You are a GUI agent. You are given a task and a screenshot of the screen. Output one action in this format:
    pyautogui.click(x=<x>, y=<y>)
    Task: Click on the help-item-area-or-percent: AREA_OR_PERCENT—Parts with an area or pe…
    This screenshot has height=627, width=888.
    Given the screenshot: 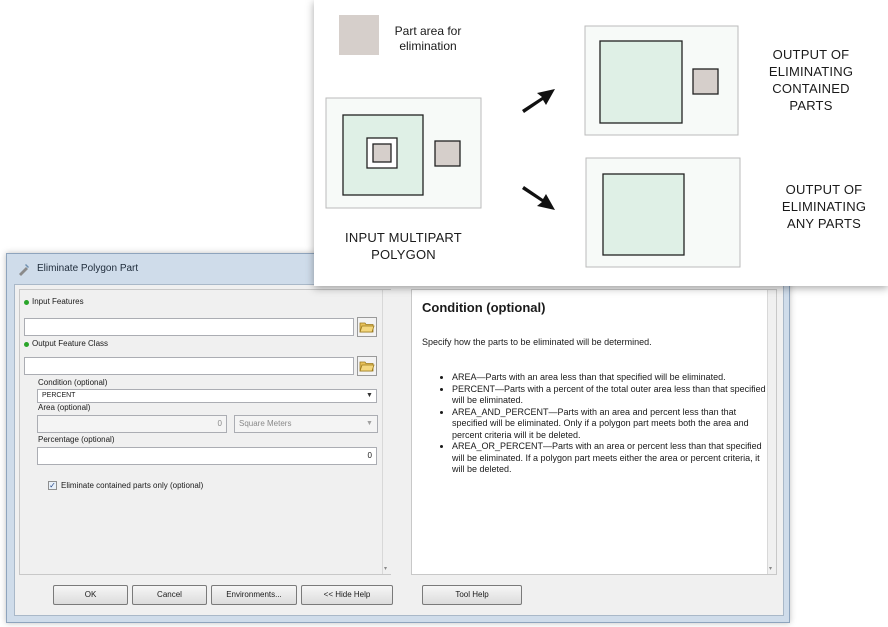 What is the action you would take?
    pyautogui.click(x=613, y=458)
    